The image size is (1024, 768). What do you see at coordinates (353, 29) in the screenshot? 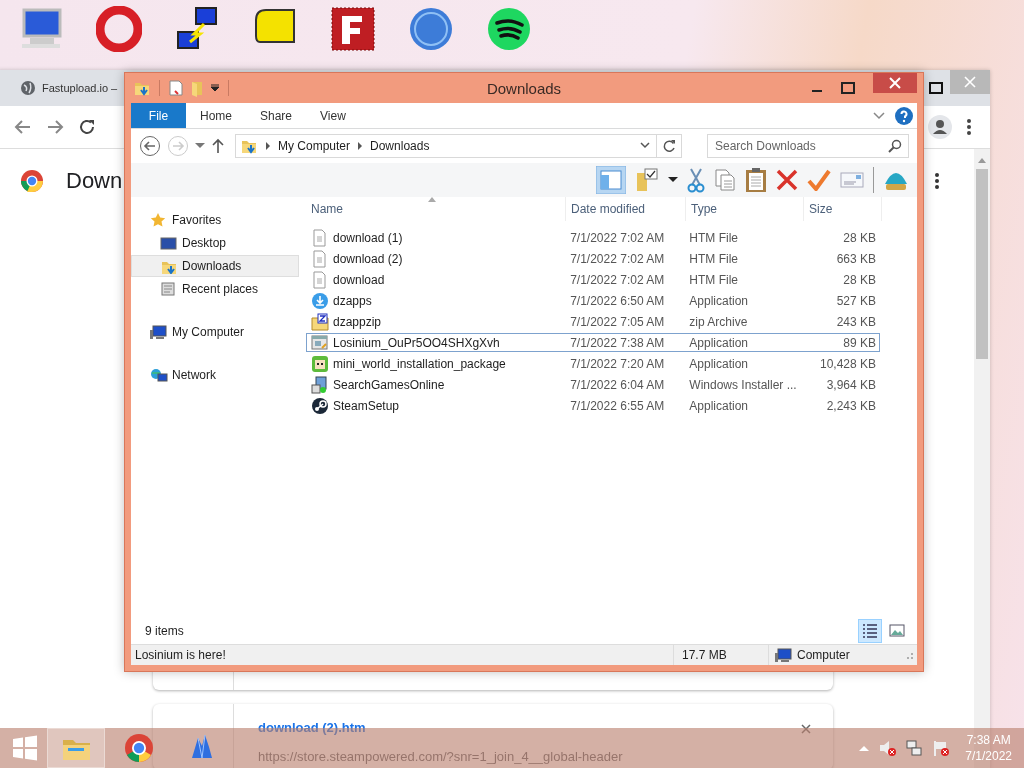
I see `tile-icon` at bounding box center [353, 29].